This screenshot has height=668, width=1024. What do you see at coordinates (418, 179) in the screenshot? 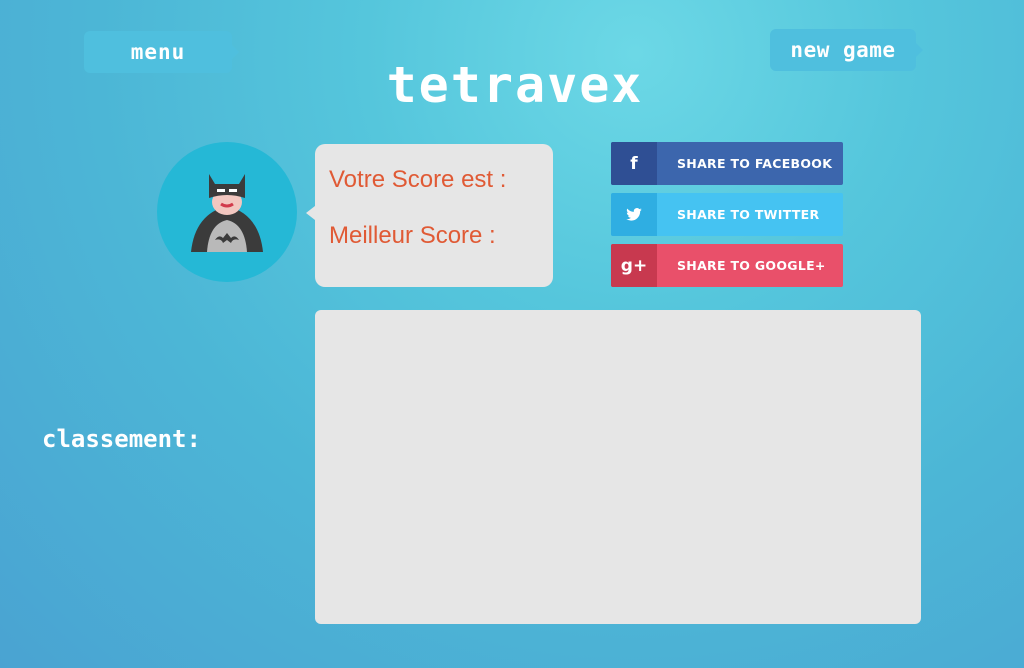
I see `score-label: Votre Score est :` at bounding box center [418, 179].